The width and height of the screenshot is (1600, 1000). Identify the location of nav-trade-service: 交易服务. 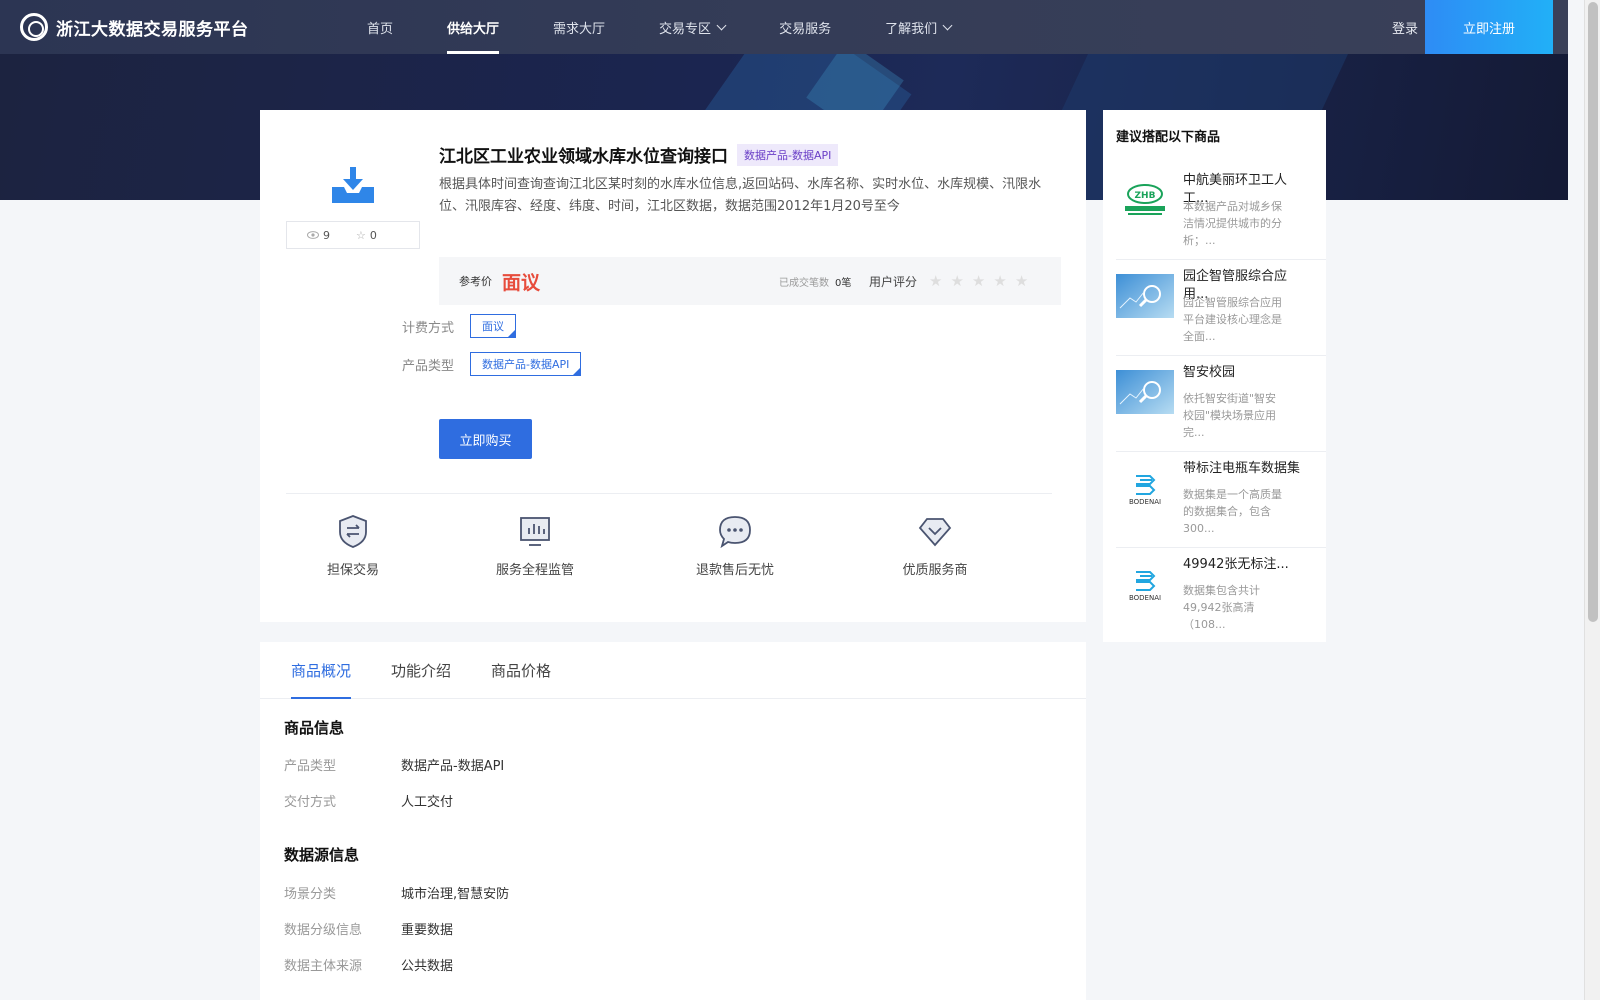
(805, 27).